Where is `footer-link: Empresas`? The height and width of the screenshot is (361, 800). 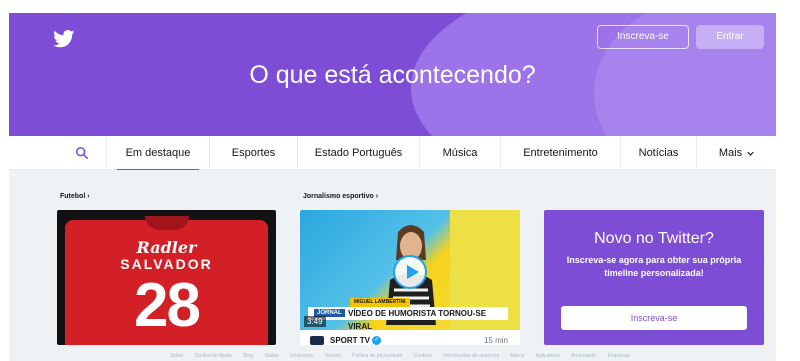 footer-link: Empresas is located at coordinates (619, 356).